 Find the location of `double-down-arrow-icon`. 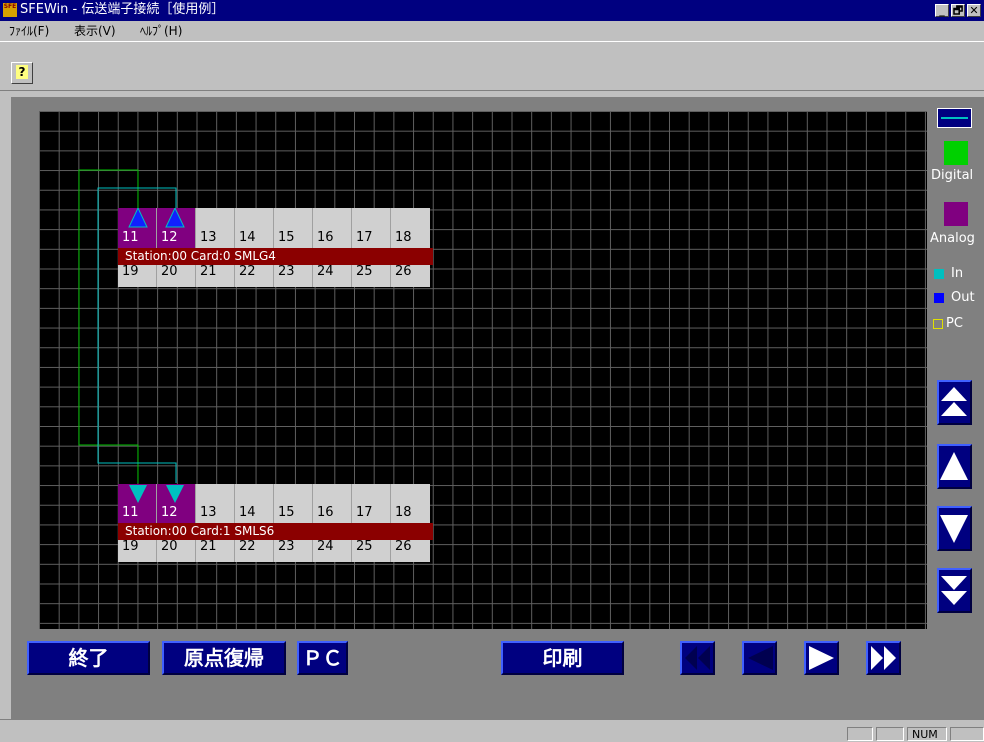

double-down-arrow-icon is located at coordinates (954, 590).